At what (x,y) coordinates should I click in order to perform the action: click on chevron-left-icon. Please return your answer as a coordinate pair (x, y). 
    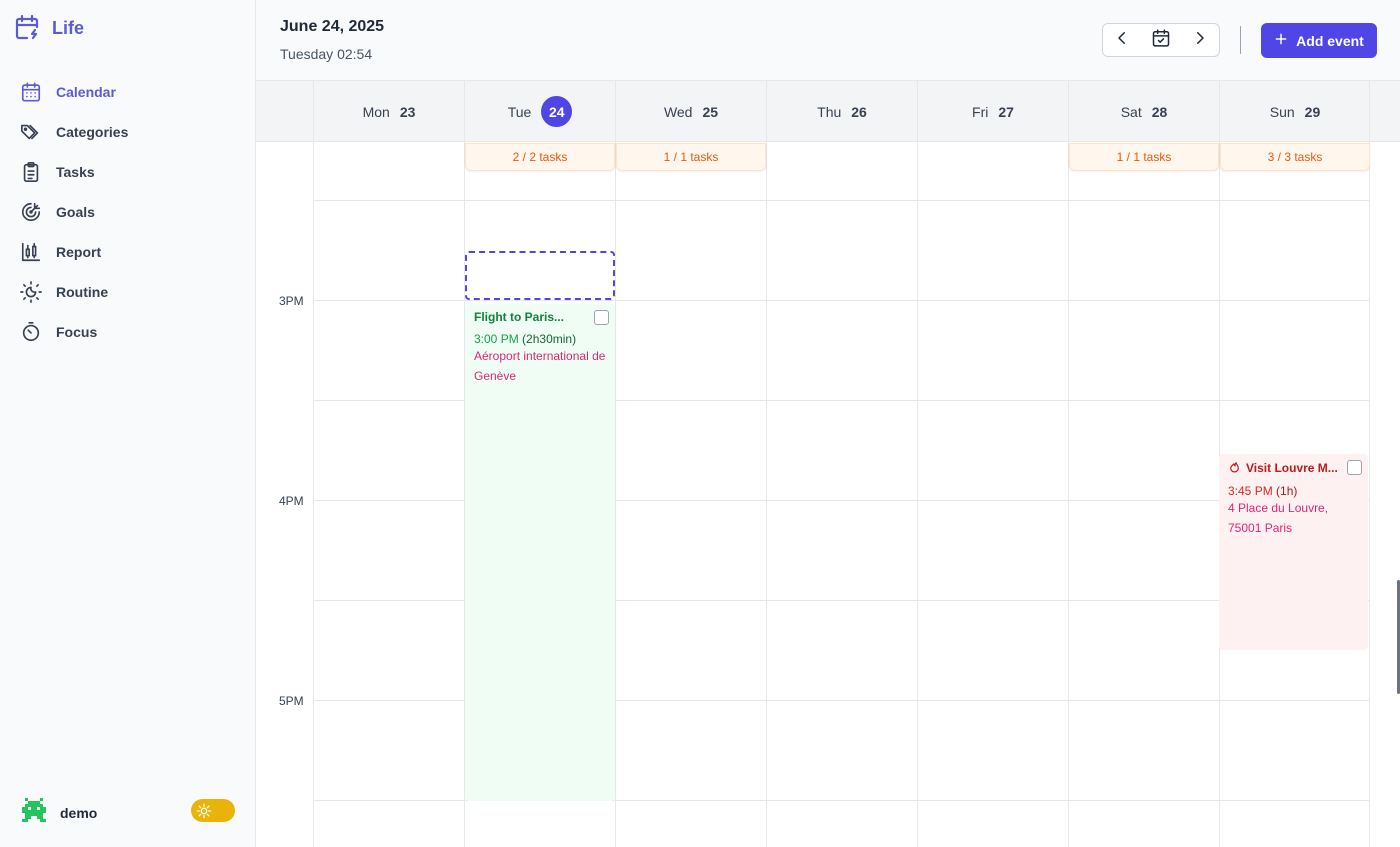
    Looking at the image, I should click on (1122, 40).